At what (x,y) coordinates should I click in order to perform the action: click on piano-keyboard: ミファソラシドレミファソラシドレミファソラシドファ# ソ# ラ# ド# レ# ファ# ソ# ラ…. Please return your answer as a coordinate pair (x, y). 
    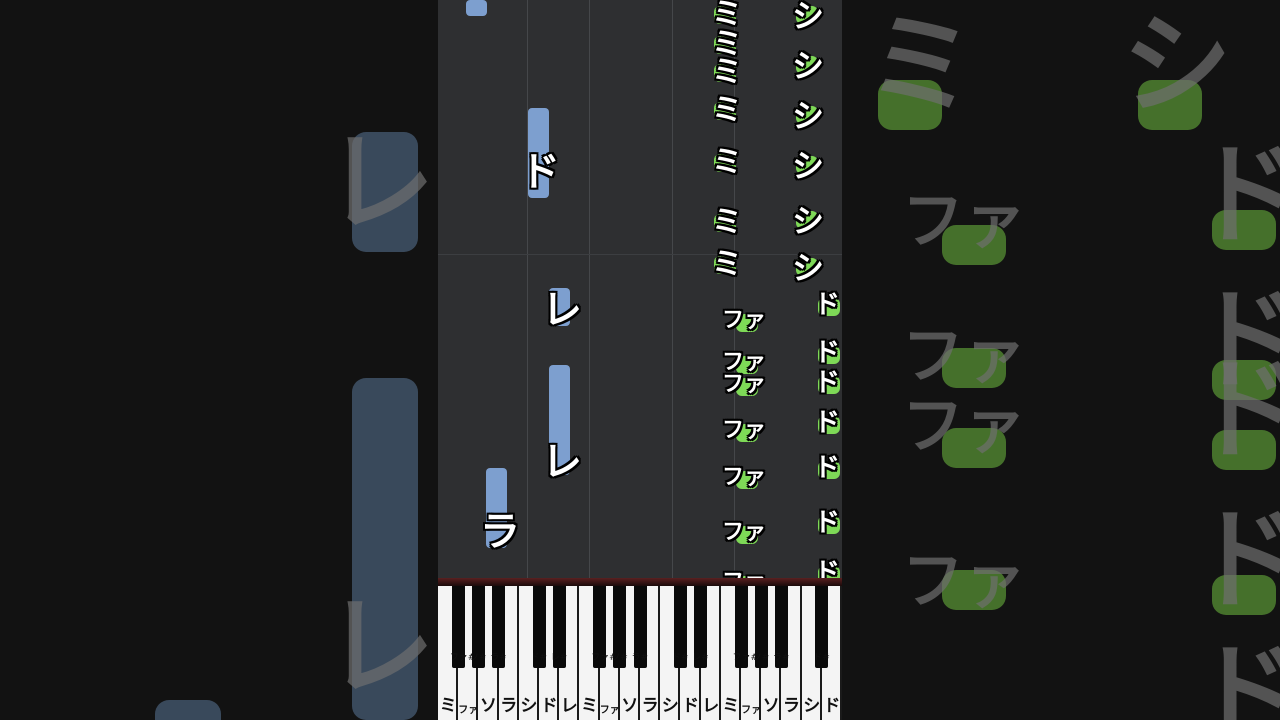
    Looking at the image, I should click on (640, 653).